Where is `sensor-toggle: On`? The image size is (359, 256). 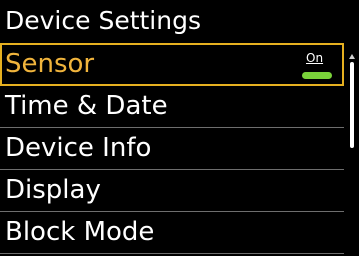 sensor-toggle: On is located at coordinates (317, 65).